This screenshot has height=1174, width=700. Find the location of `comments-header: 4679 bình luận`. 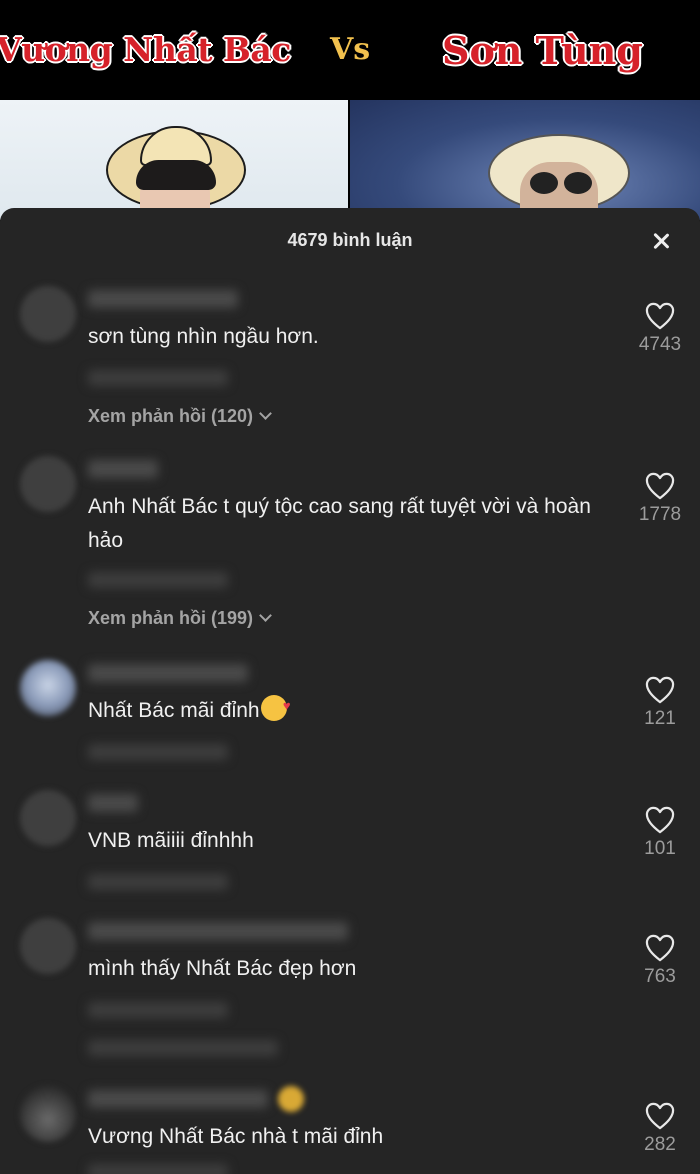

comments-header: 4679 bình luận is located at coordinates (350, 243).